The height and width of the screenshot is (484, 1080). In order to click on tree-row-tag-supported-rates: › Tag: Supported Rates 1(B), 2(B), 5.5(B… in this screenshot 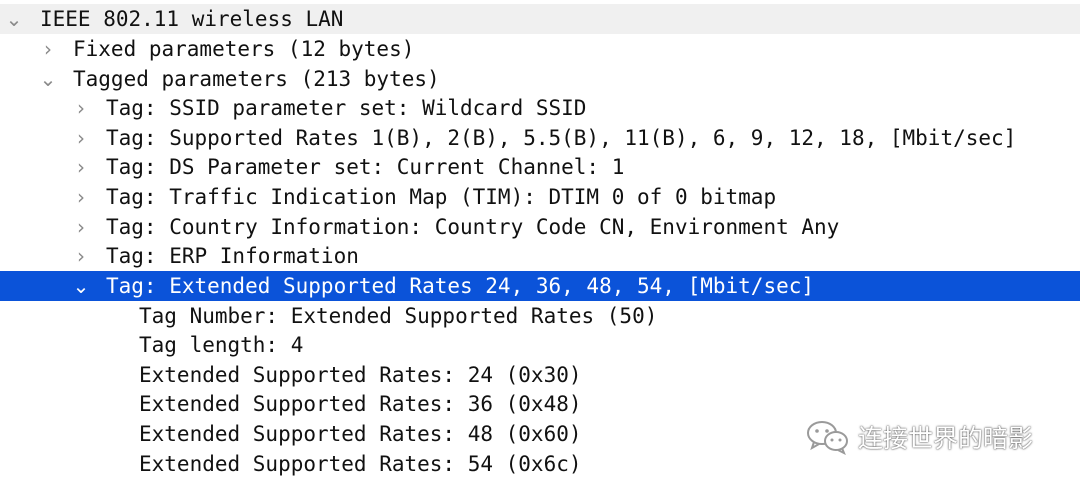, I will do `click(540, 138)`.